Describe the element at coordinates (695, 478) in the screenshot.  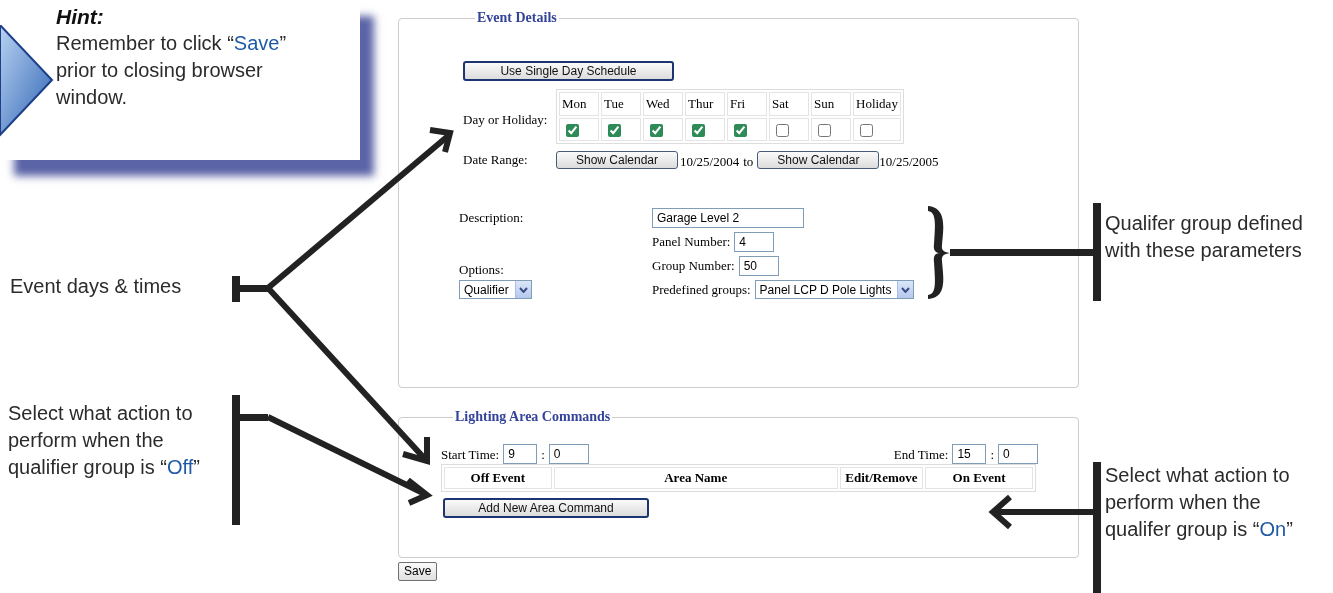
I see `column-header: Area Name` at that location.